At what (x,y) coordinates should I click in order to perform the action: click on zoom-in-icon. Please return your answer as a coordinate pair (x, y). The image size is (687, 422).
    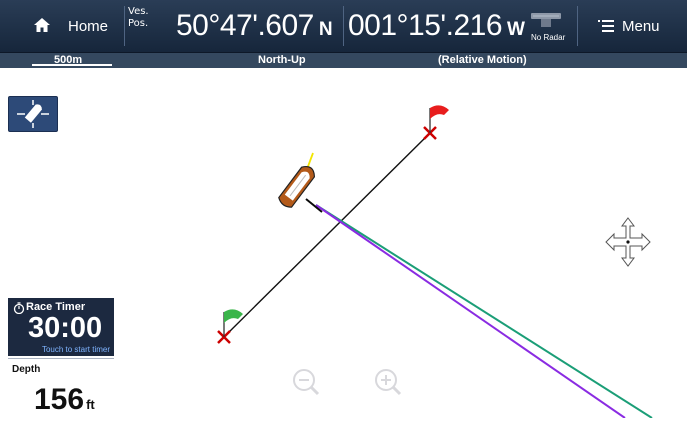
    Looking at the image, I should click on (388, 382).